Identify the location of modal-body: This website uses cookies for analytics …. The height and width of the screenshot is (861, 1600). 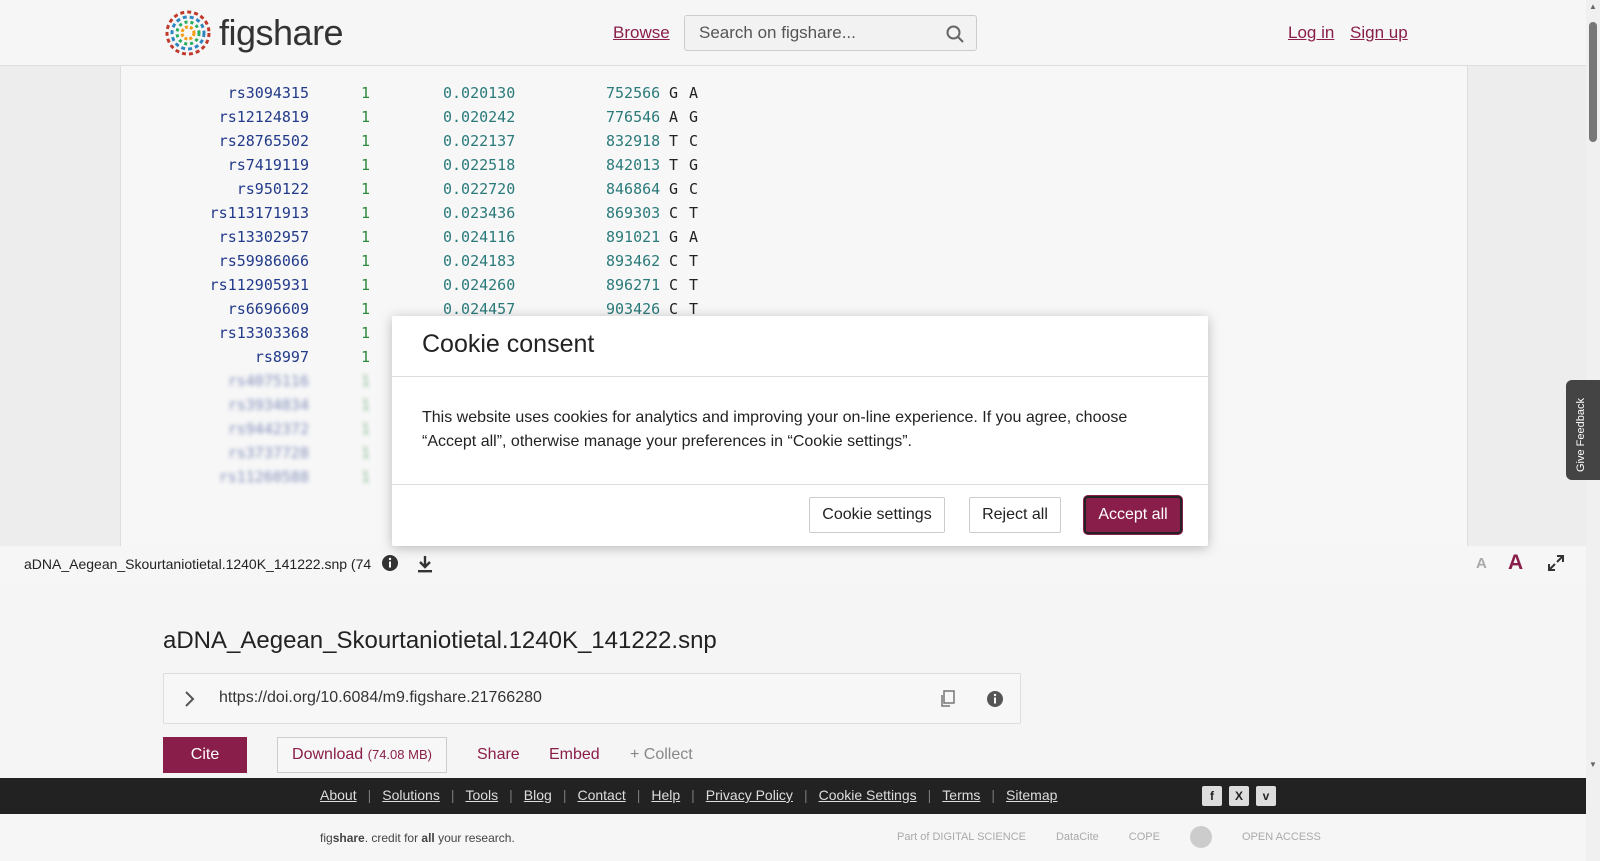
(775, 429).